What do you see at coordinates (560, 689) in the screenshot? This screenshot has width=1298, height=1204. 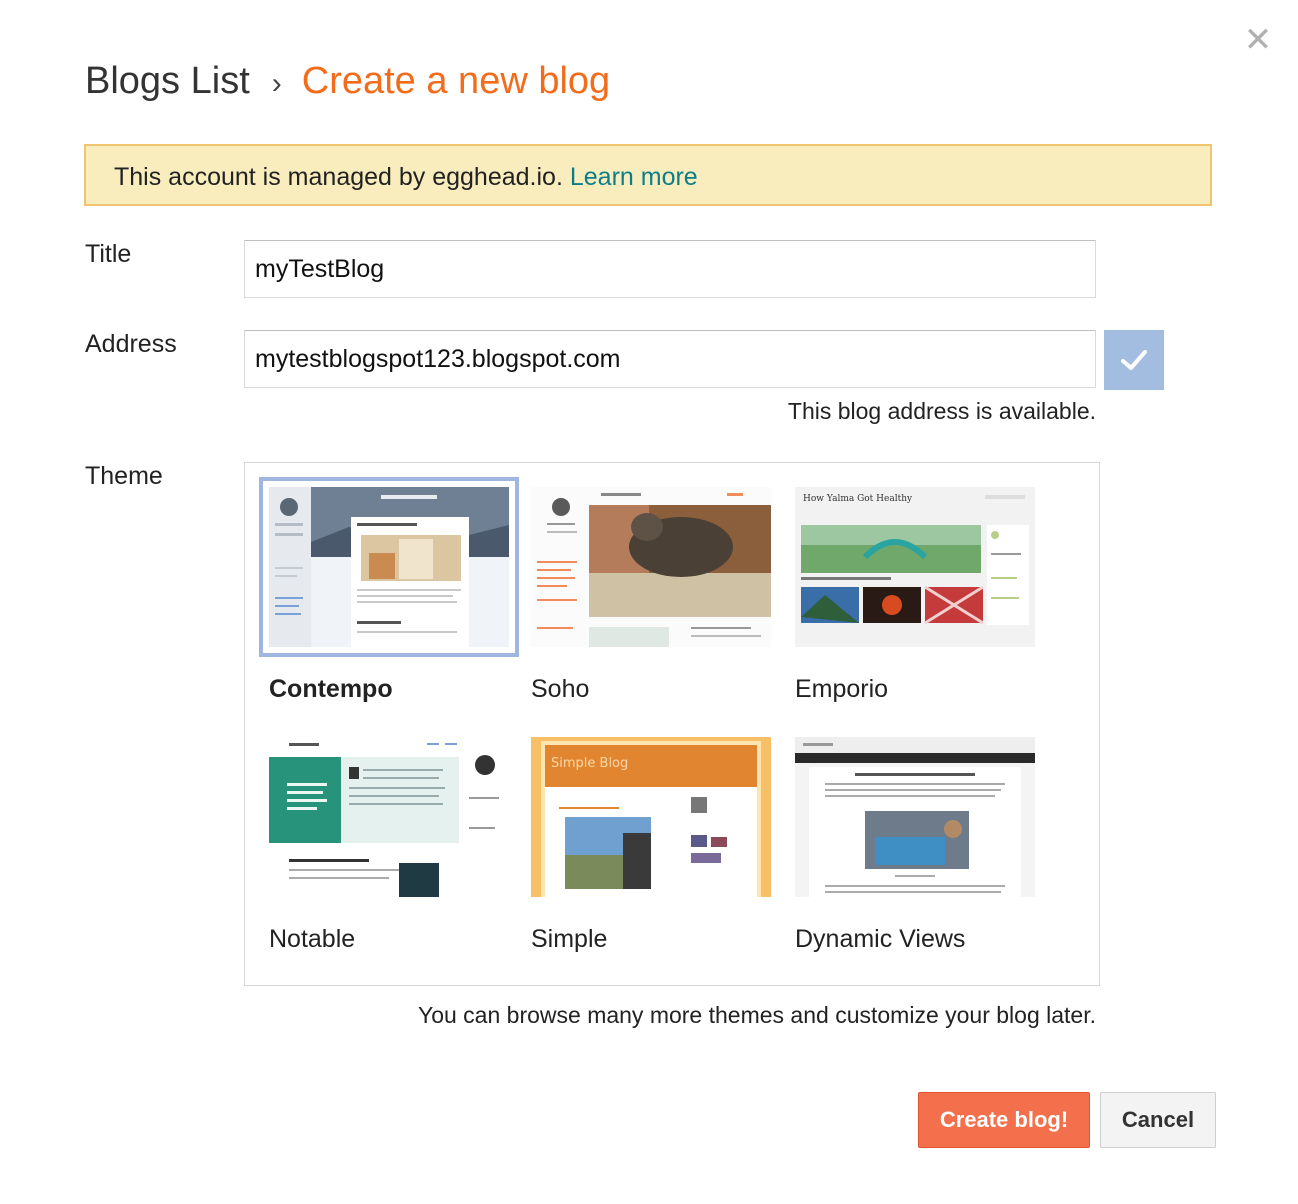 I see `theme-name-soho: Soho` at bounding box center [560, 689].